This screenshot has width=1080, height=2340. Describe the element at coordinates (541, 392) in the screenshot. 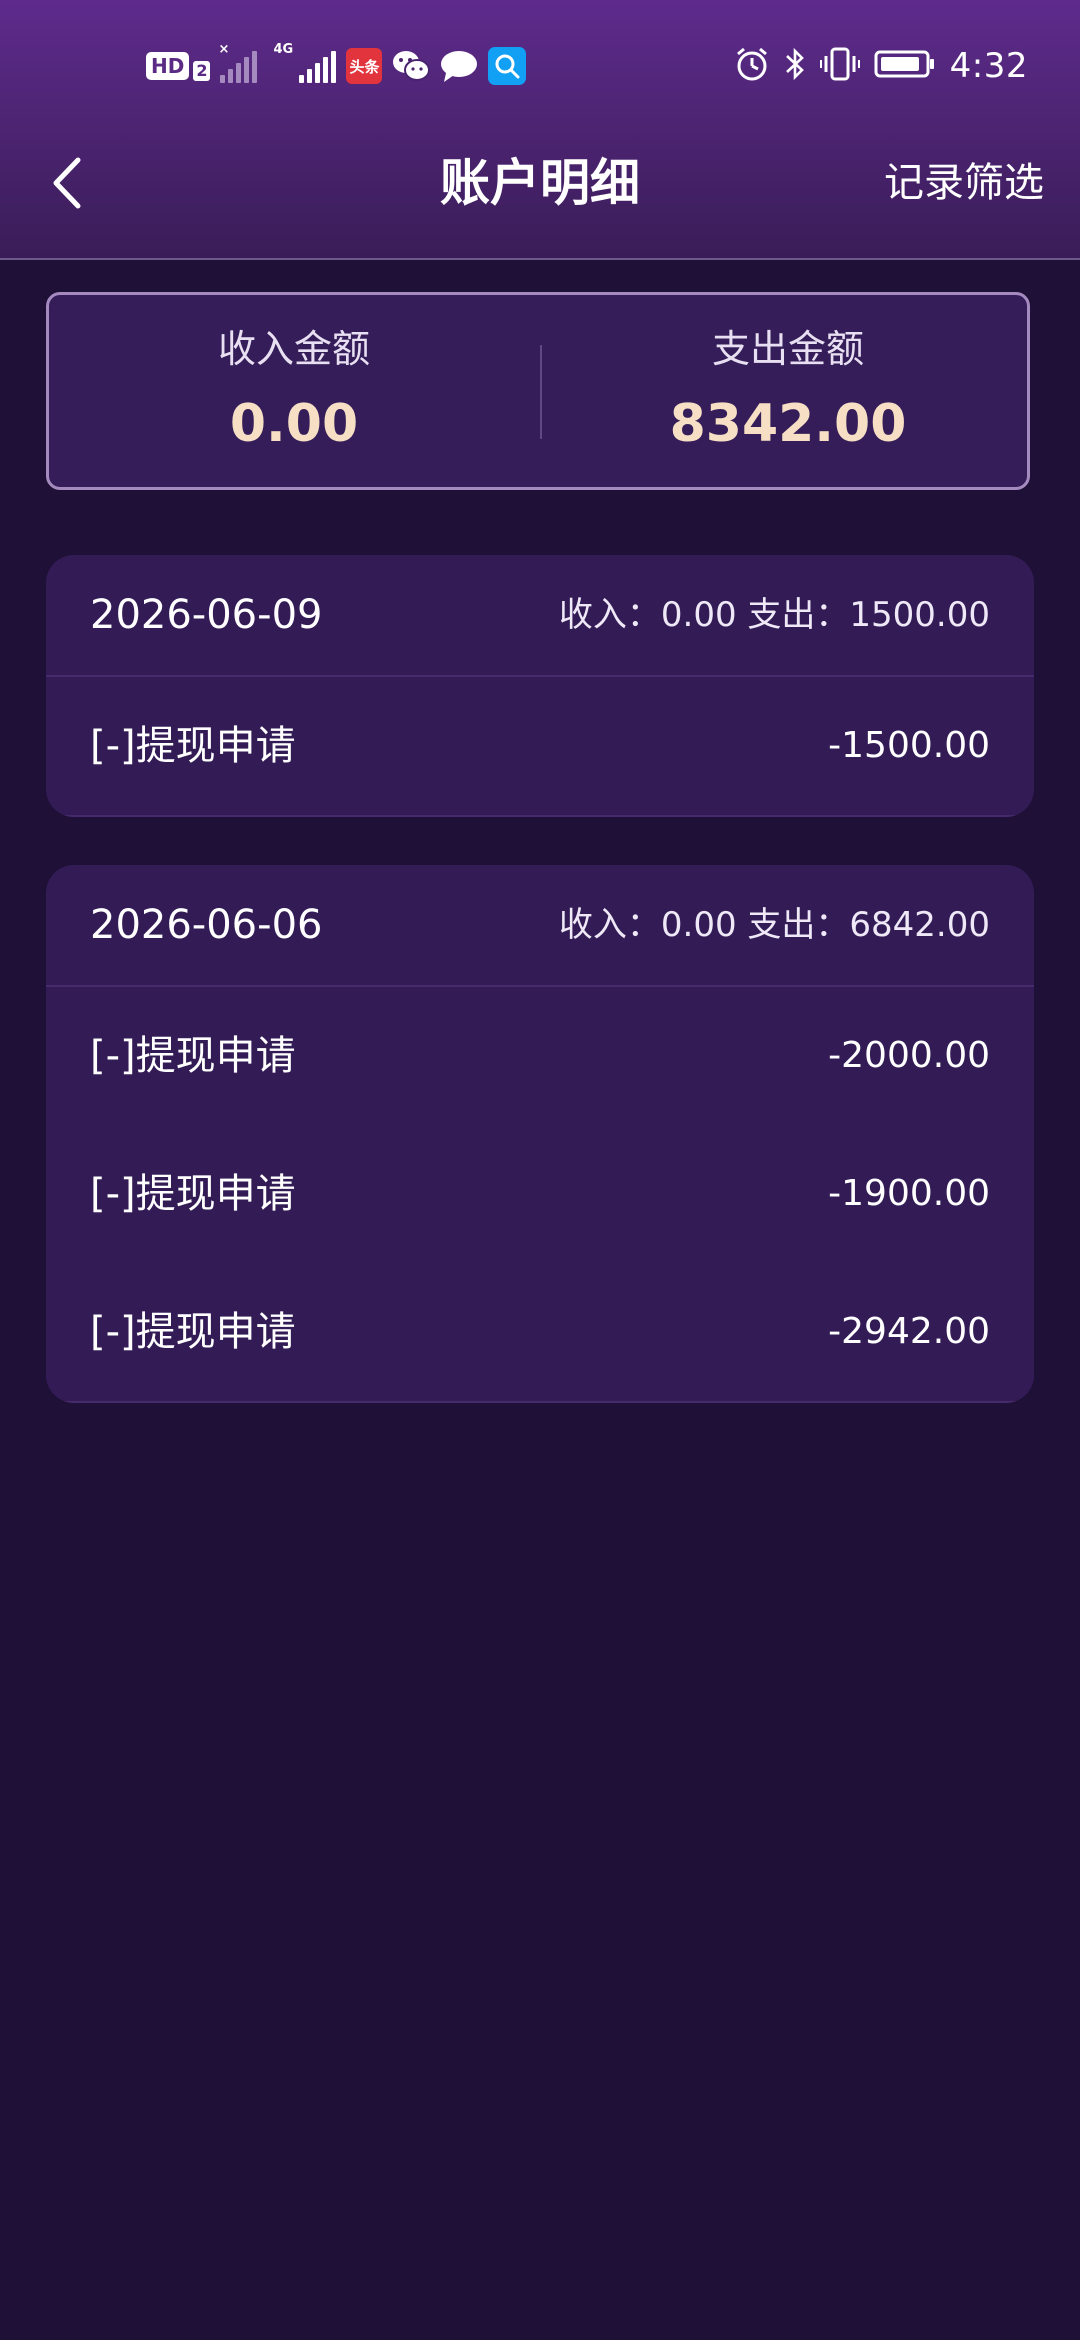

I see `summary-divider` at that location.